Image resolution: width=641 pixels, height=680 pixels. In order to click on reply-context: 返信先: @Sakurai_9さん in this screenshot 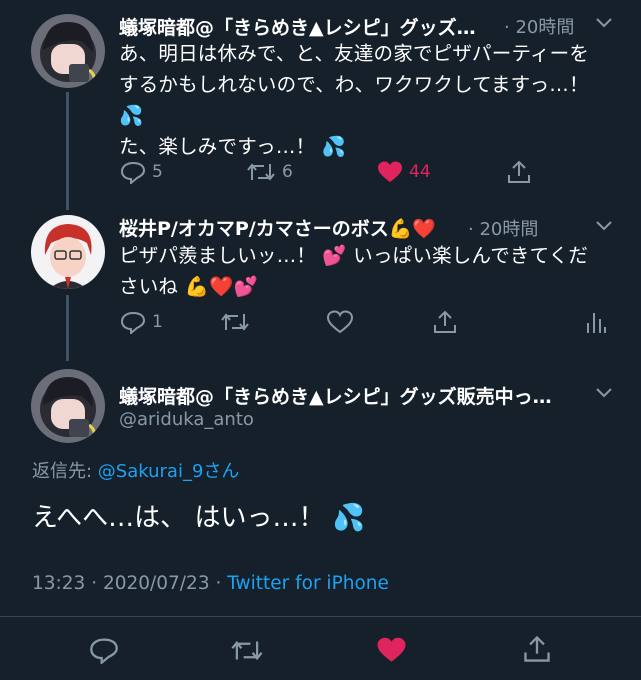, I will do `click(135, 470)`.